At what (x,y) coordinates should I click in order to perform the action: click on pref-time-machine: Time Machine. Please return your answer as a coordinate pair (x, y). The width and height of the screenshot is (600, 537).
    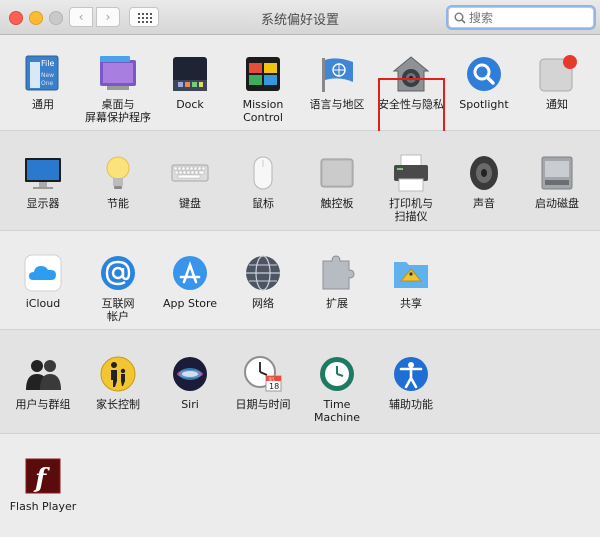
    Looking at the image, I should click on (337, 389).